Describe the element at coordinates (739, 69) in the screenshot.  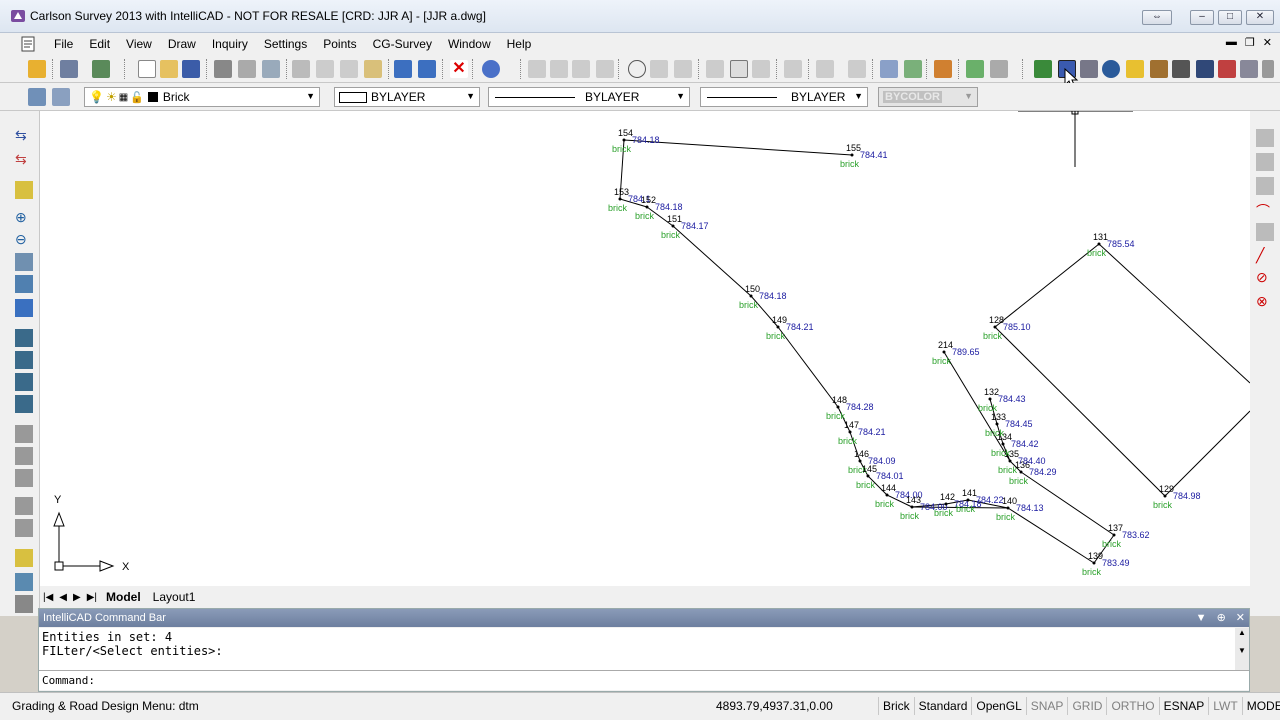
I see `rectangle-icon` at that location.